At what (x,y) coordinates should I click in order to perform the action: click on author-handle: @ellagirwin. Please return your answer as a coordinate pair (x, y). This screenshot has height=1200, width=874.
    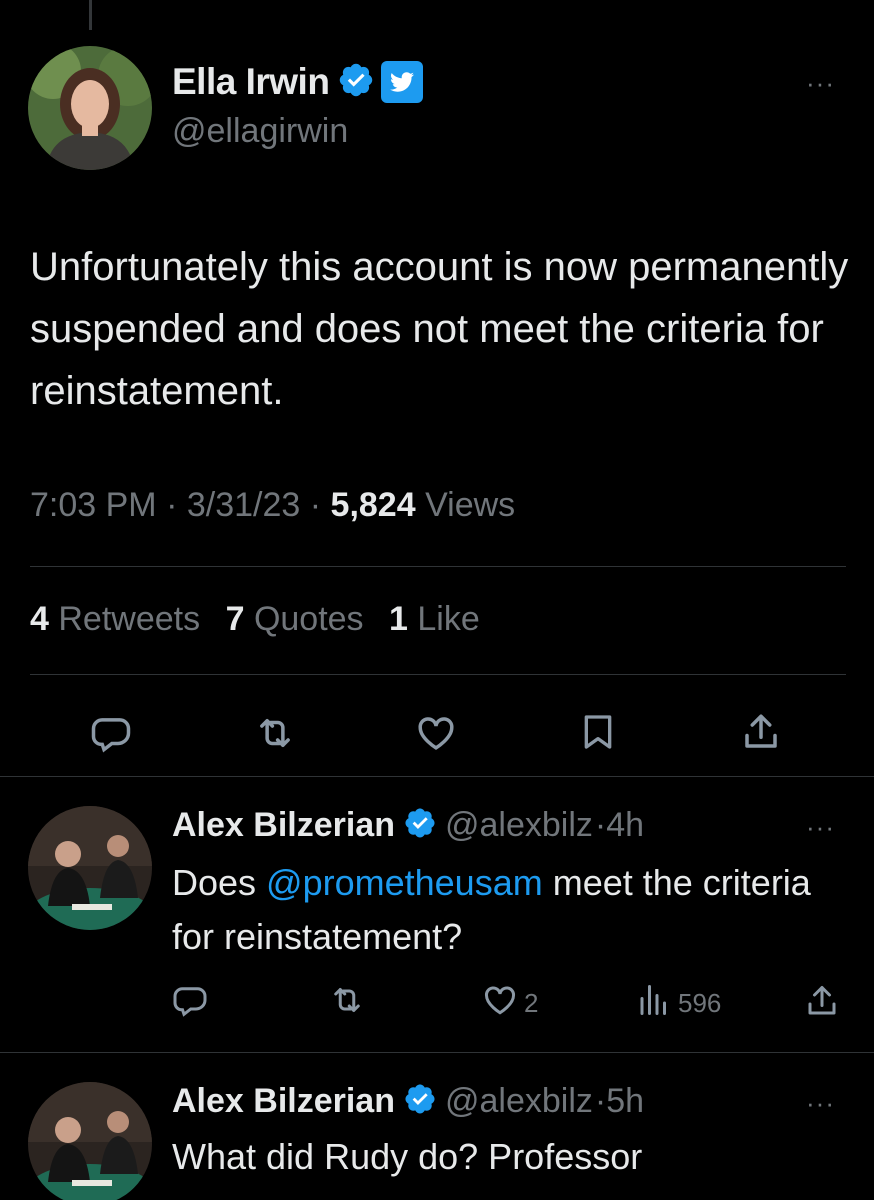
    Looking at the image, I should click on (260, 131).